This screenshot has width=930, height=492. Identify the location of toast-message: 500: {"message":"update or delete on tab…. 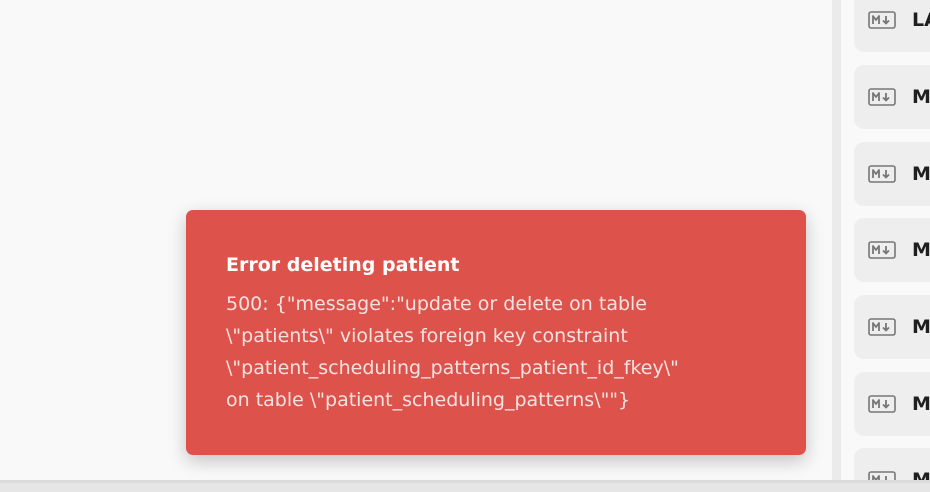
(452, 352).